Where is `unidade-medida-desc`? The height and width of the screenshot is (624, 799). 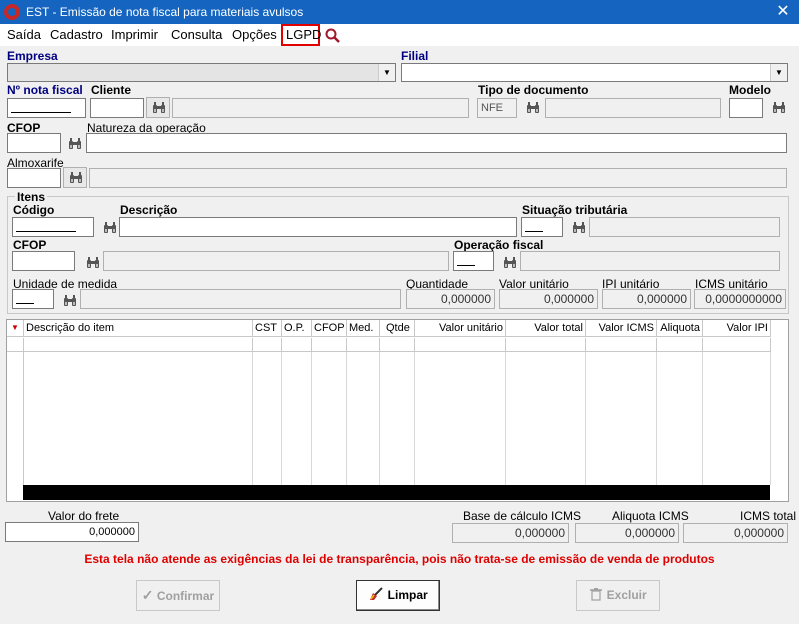
unidade-medida-desc is located at coordinates (240, 299).